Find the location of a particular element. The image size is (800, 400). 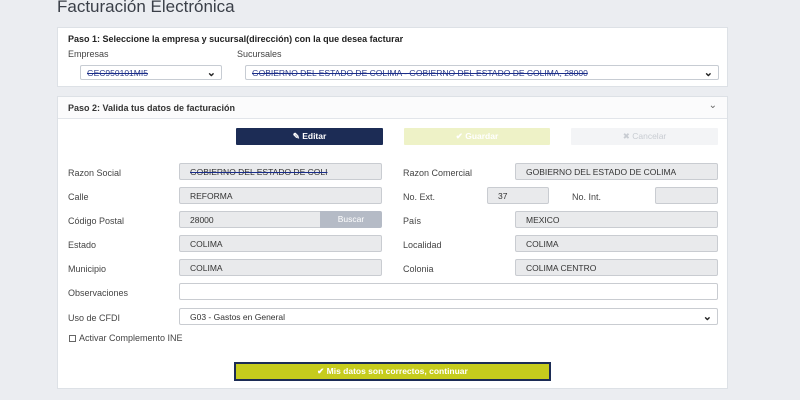

empresas-value: GEC950101MI5 is located at coordinates (117, 73).